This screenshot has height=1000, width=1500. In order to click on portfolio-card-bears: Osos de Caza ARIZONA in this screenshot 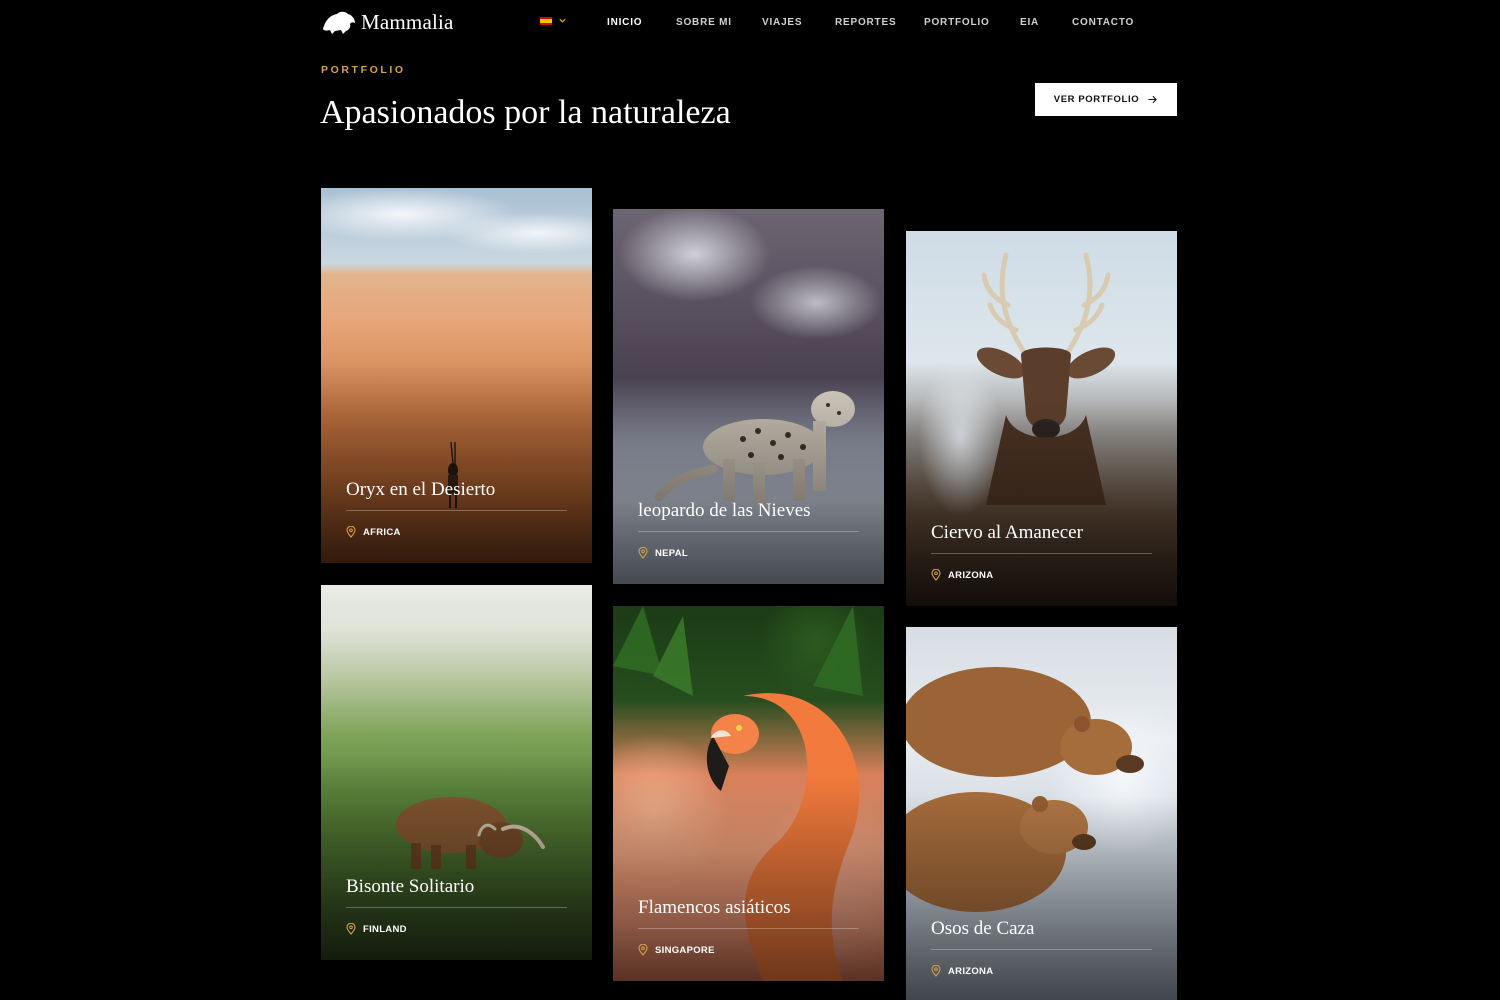, I will do `click(1041, 813)`.